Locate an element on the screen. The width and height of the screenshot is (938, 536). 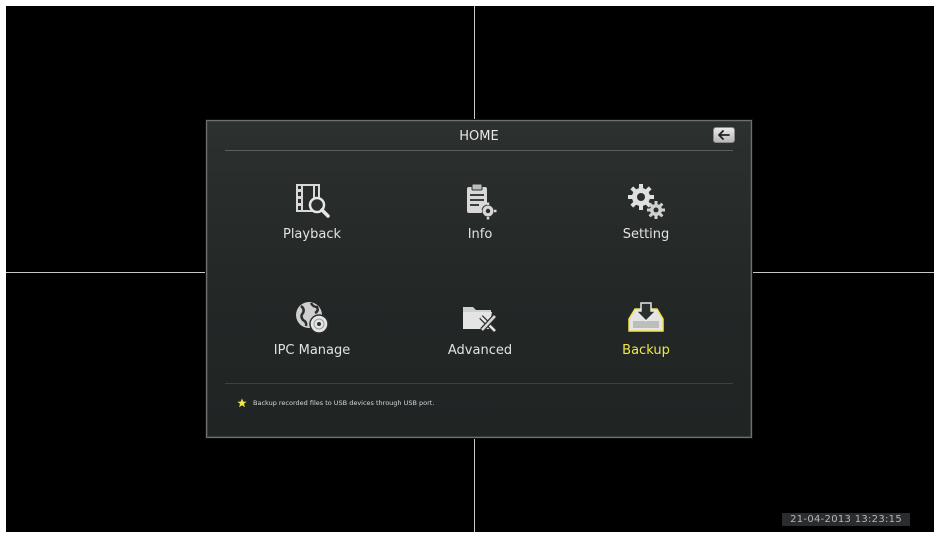
menu-item-label: Advanced is located at coordinates (480, 350).